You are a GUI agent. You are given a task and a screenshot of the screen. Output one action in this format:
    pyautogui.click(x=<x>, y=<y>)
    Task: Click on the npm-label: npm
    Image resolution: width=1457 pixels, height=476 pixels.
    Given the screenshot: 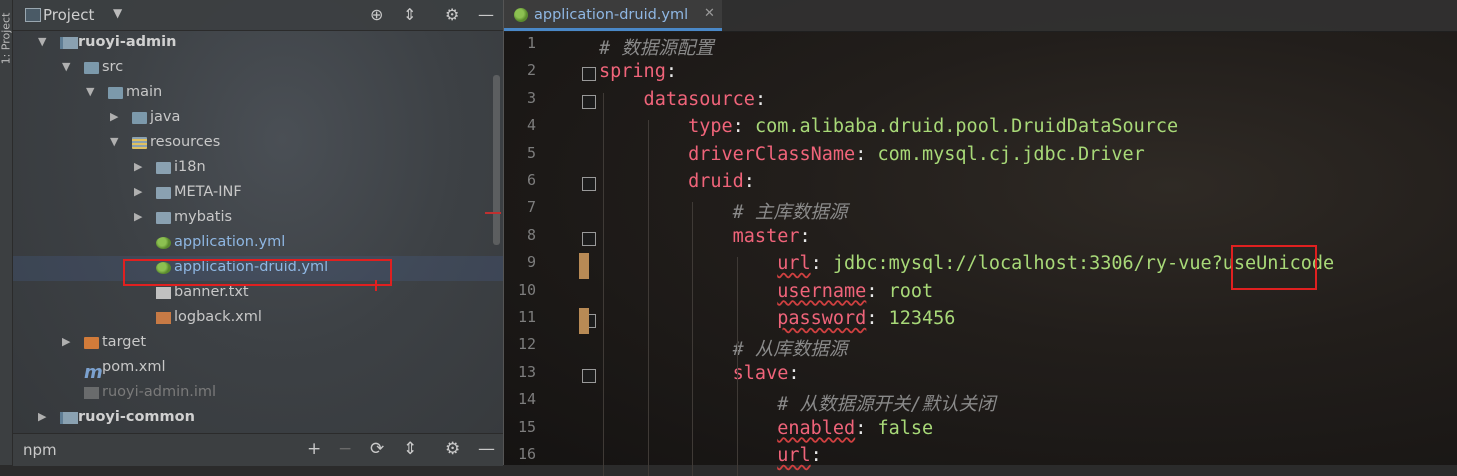 What is the action you would take?
    pyautogui.click(x=40, y=450)
    